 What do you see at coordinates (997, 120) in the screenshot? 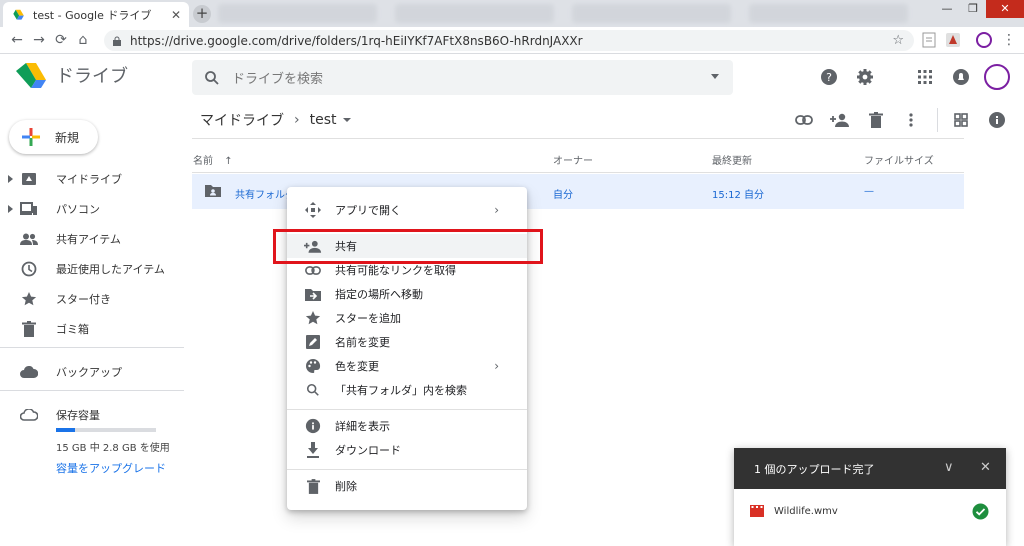
I see `info-icon` at bounding box center [997, 120].